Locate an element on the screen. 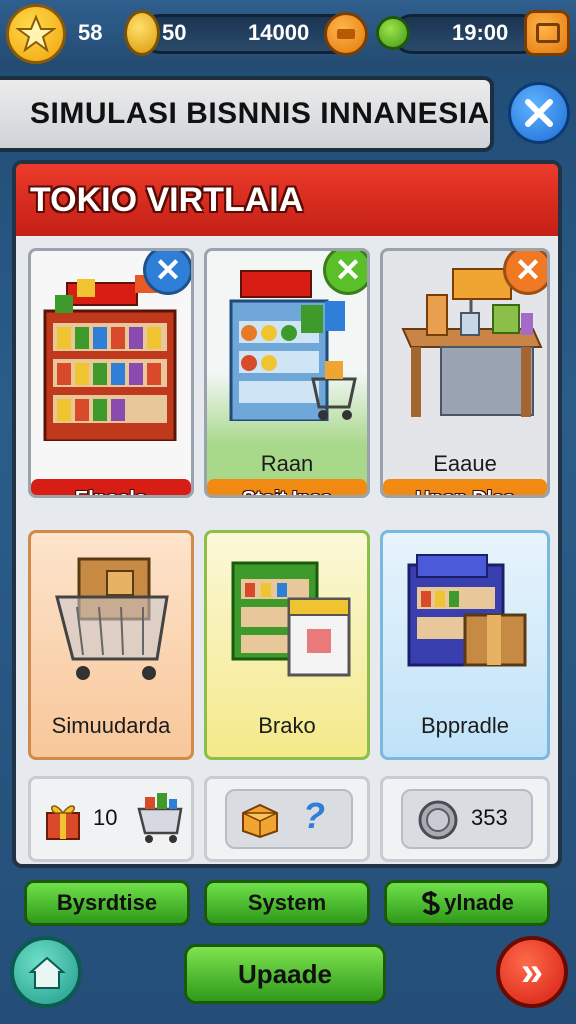 The image size is (576, 1024). calendar-icon is located at coordinates (547, 33).